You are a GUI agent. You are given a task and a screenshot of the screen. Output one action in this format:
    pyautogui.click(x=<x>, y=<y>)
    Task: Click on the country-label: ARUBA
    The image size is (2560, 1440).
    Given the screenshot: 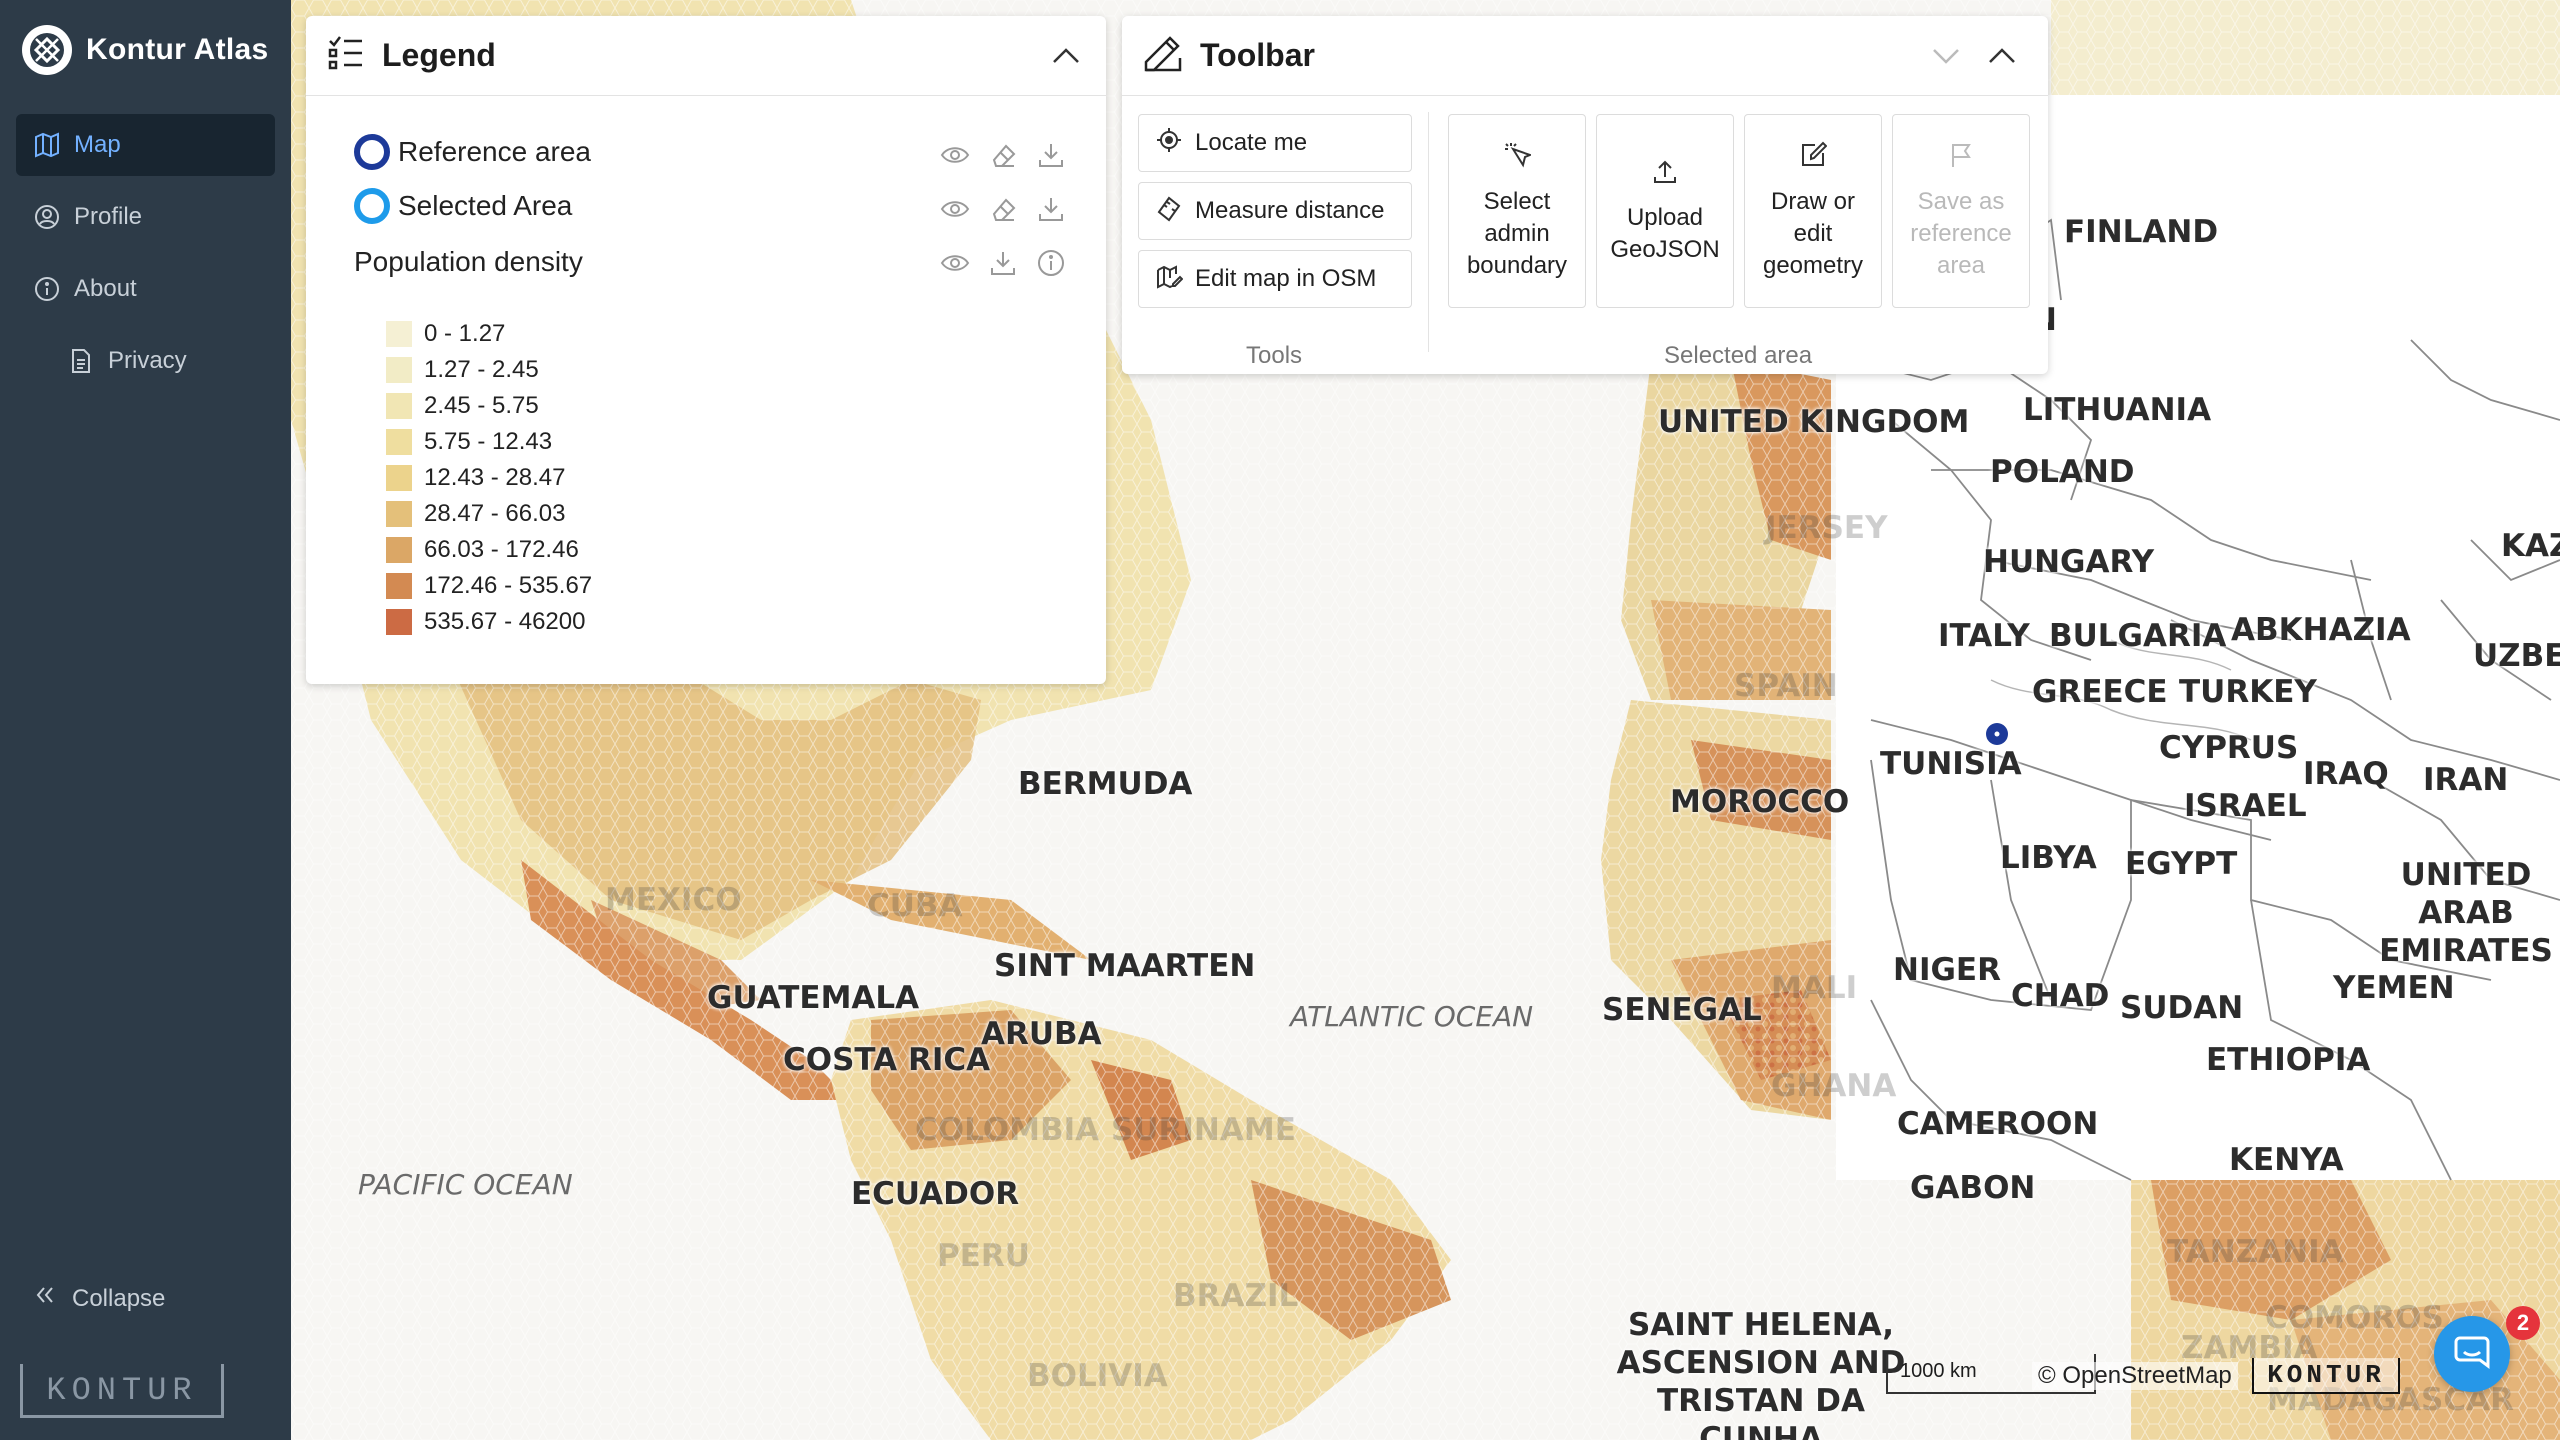 What is the action you would take?
    pyautogui.click(x=1041, y=1034)
    